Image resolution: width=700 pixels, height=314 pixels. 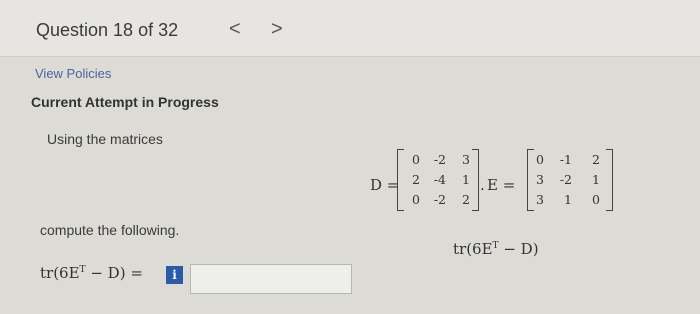 What do you see at coordinates (125, 102) in the screenshot?
I see `attempt-status: Current Attempt in Progress` at bounding box center [125, 102].